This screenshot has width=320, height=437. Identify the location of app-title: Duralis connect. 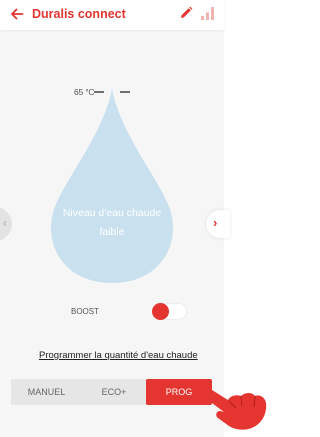
(79, 14).